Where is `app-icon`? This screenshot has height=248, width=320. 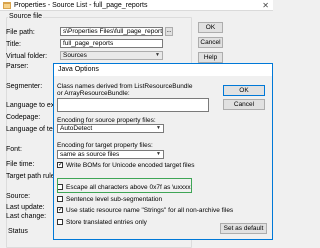 app-icon is located at coordinates (7, 5).